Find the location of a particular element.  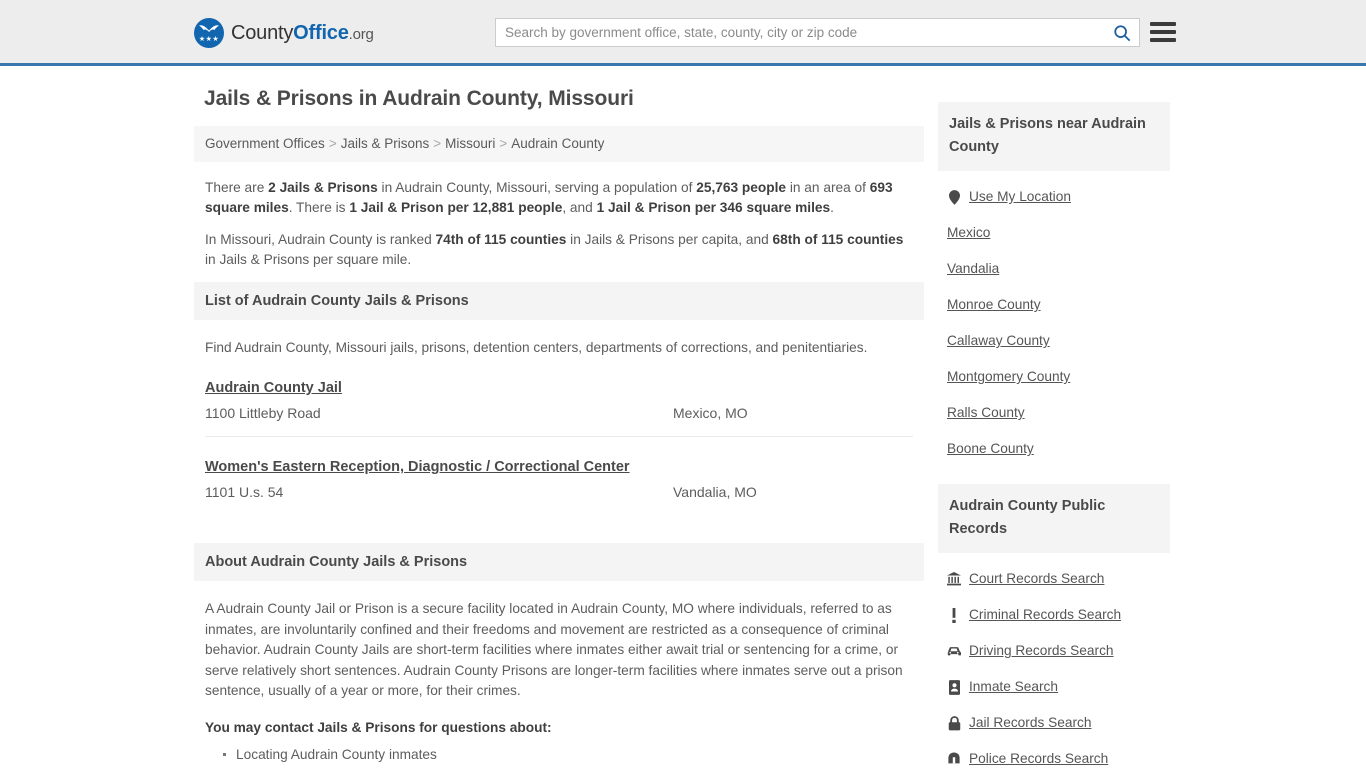

sidebar-item-label: Court Records Search is located at coordinates (1037, 578).